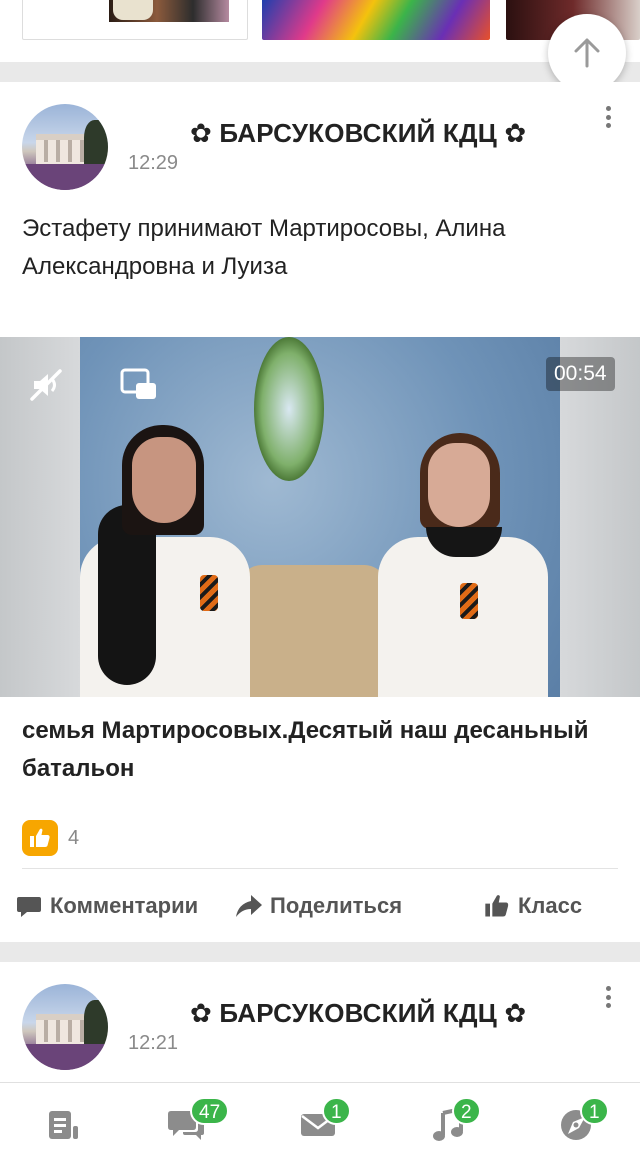 The width and height of the screenshot is (640, 1161). I want to click on share-label: Поделиться, so click(336, 905).